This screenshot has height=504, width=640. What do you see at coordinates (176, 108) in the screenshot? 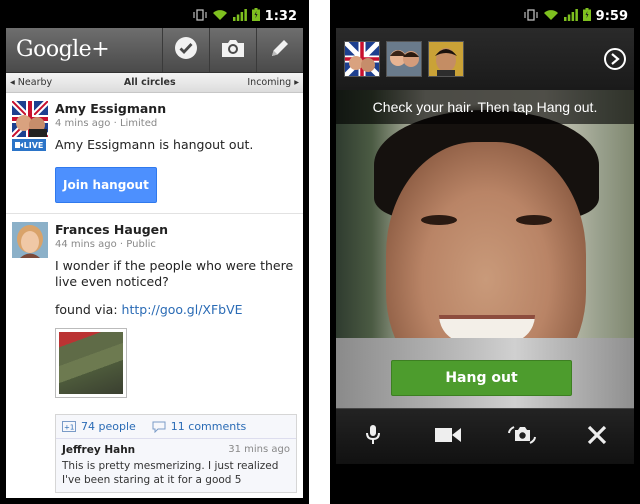
I see `post-author: Amy Essigmann` at bounding box center [176, 108].